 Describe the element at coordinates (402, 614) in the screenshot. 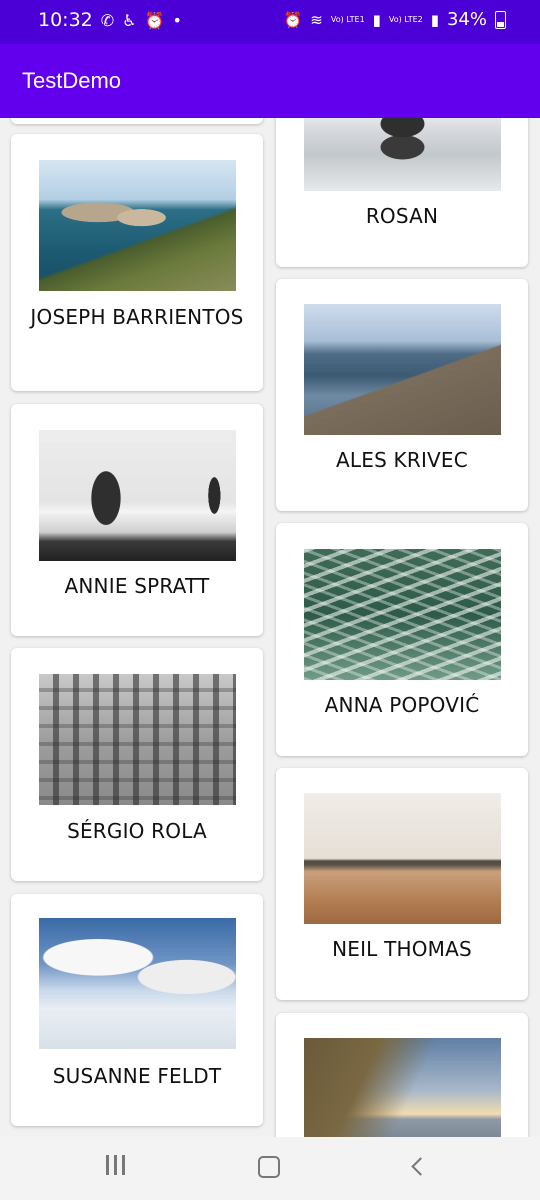

I see `ocean-waves-photo` at that location.